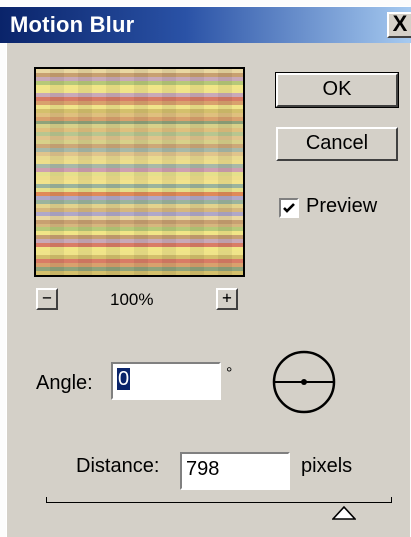 Image resolution: width=411 pixels, height=537 pixels. I want to click on zoom-level: 100%, so click(132, 299).